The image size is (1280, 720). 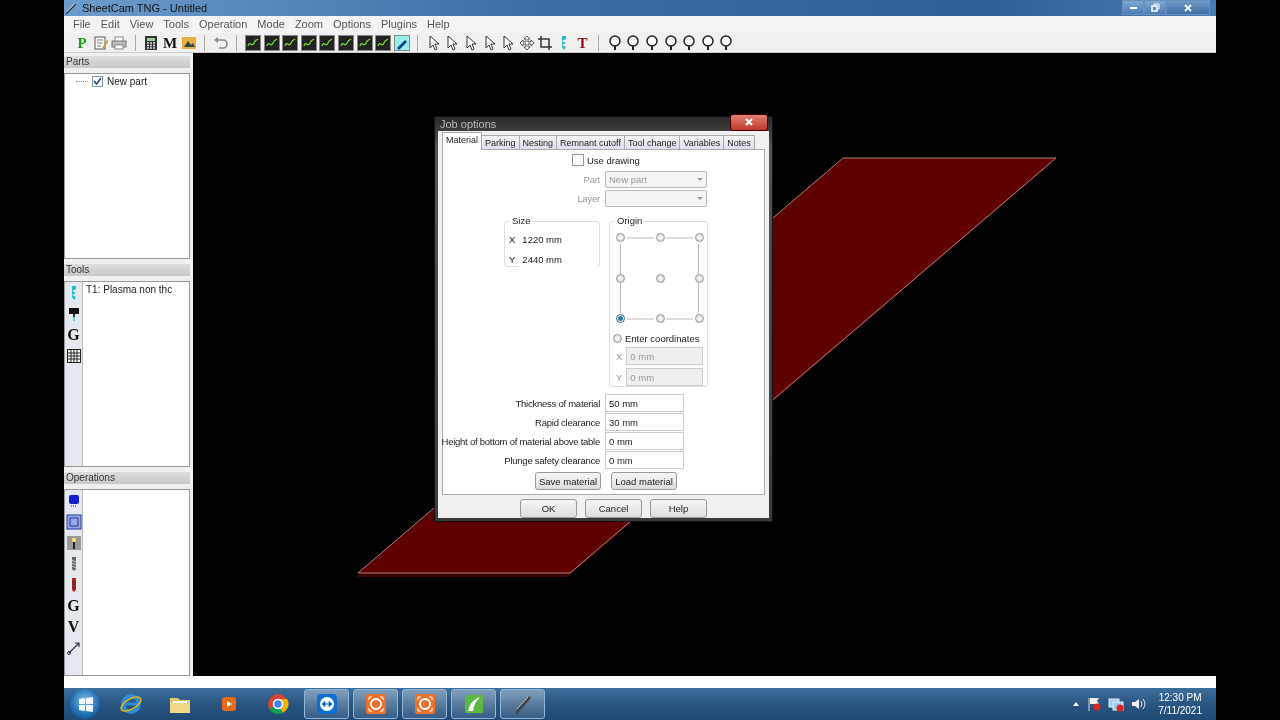 What do you see at coordinates (169, 42) in the screenshot?
I see `toolbar-glyph: M` at bounding box center [169, 42].